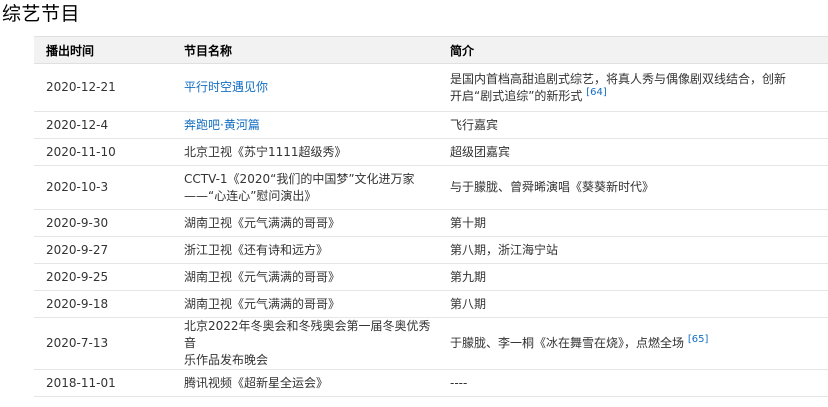 The image size is (828, 407). Describe the element at coordinates (103, 277) in the screenshot. I see `air-date-cell: 2020-9-25` at that location.